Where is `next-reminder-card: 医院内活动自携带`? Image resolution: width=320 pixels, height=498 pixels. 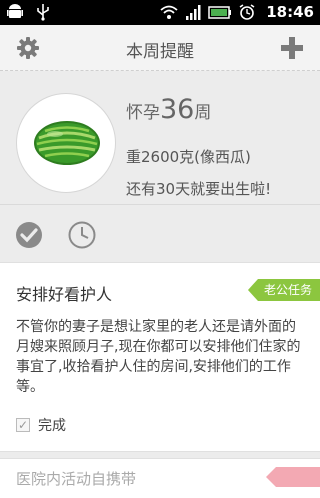
next-reminder-card: 医院内活动自携带 is located at coordinates (160, 478).